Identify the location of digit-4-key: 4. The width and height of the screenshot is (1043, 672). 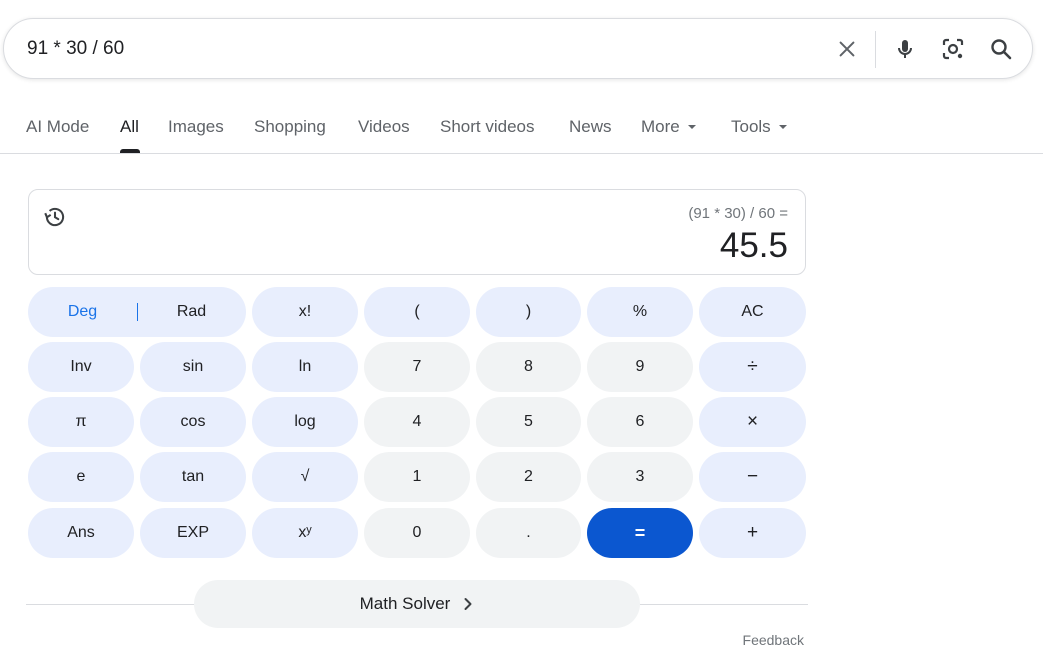
(417, 422).